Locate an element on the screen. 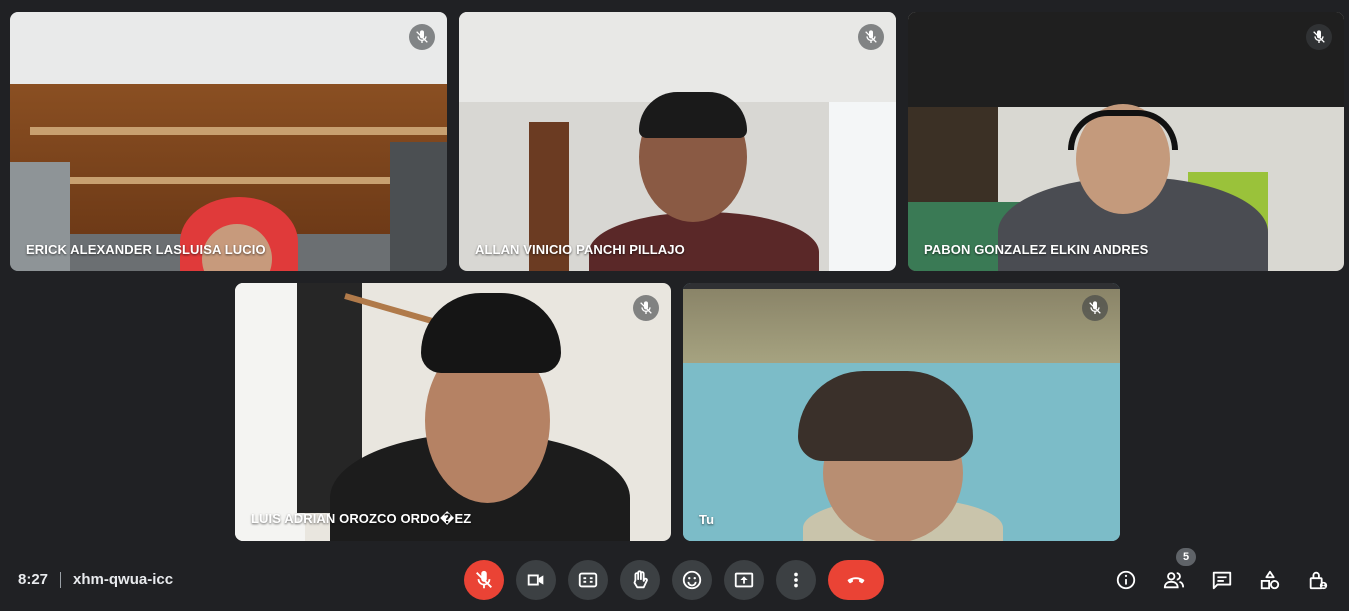  activities-button is located at coordinates (1270, 580).